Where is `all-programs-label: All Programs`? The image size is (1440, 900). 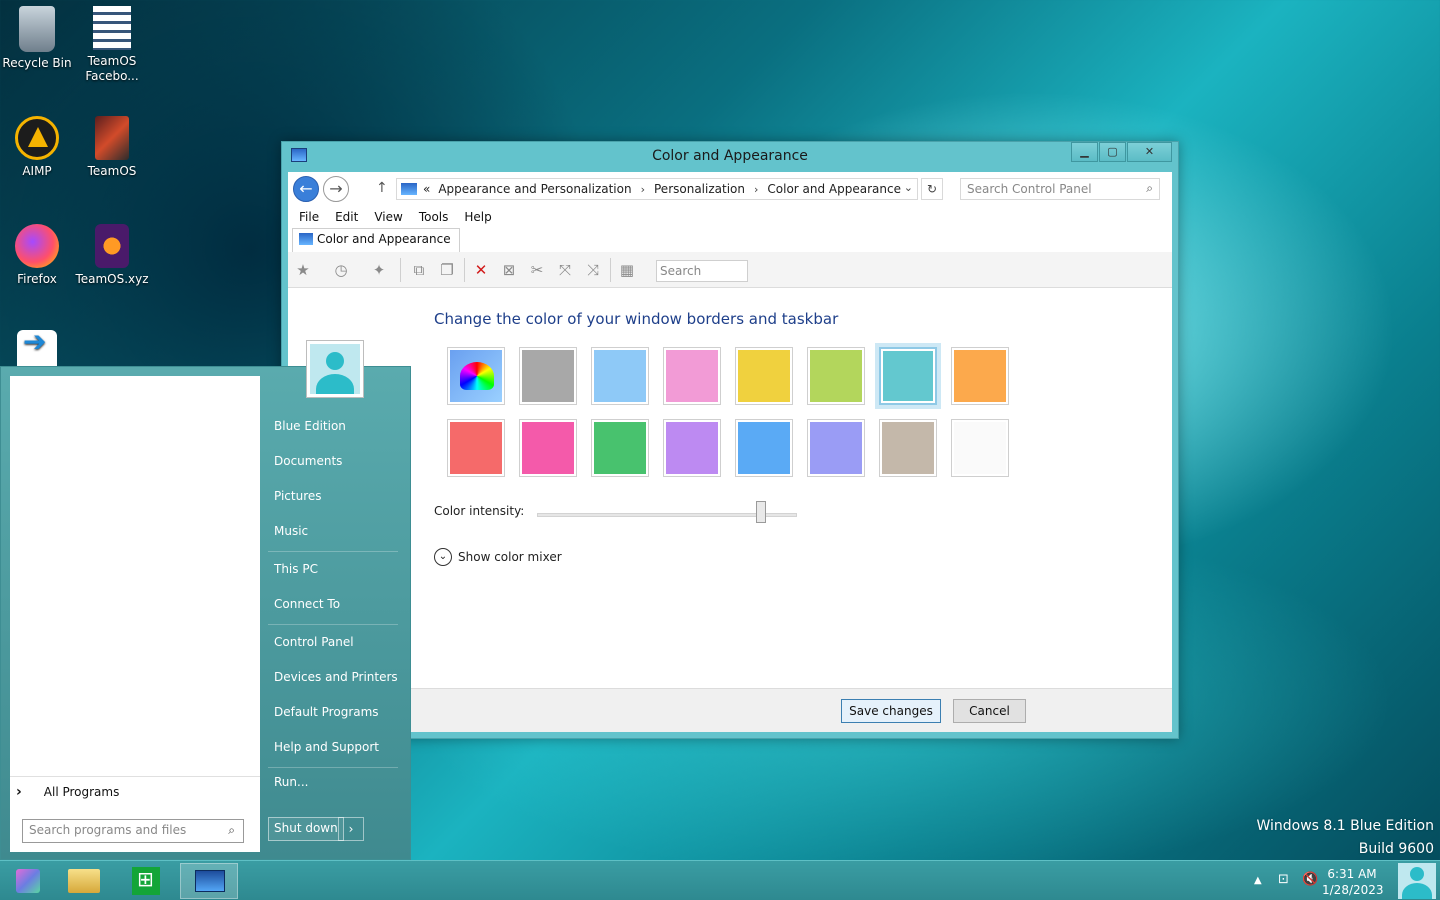 all-programs-label: All Programs is located at coordinates (81, 791).